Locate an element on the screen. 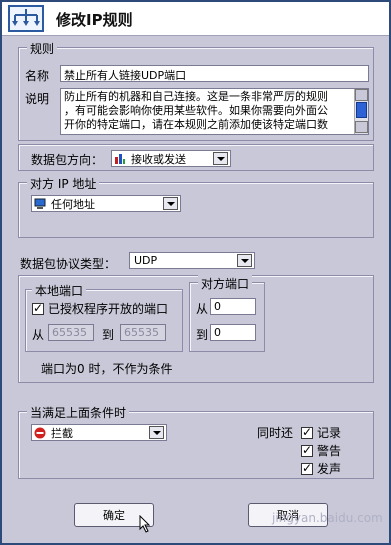 This screenshot has height=545, width=391. computer-icon is located at coordinates (40, 203).